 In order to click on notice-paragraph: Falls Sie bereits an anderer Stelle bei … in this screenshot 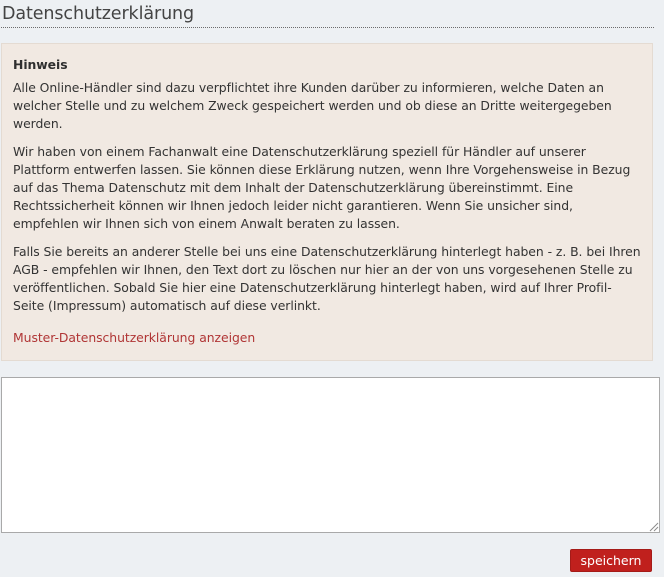, I will do `click(327, 278)`.